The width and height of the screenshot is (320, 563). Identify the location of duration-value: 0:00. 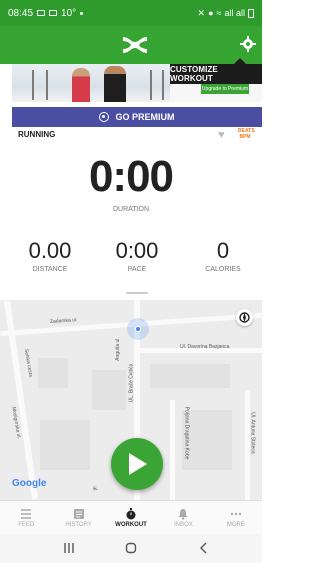
(131, 176).